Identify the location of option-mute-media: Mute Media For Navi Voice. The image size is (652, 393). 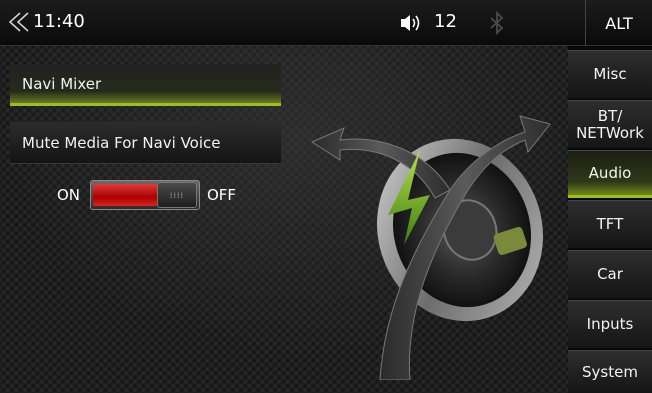
(145, 143).